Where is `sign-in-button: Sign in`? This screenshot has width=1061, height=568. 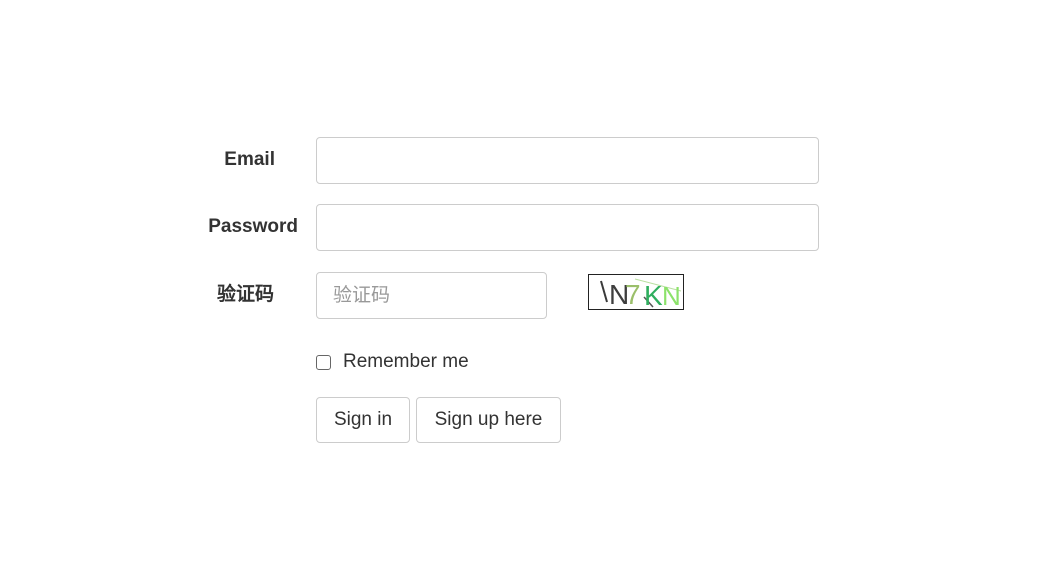 sign-in-button: Sign in is located at coordinates (363, 420).